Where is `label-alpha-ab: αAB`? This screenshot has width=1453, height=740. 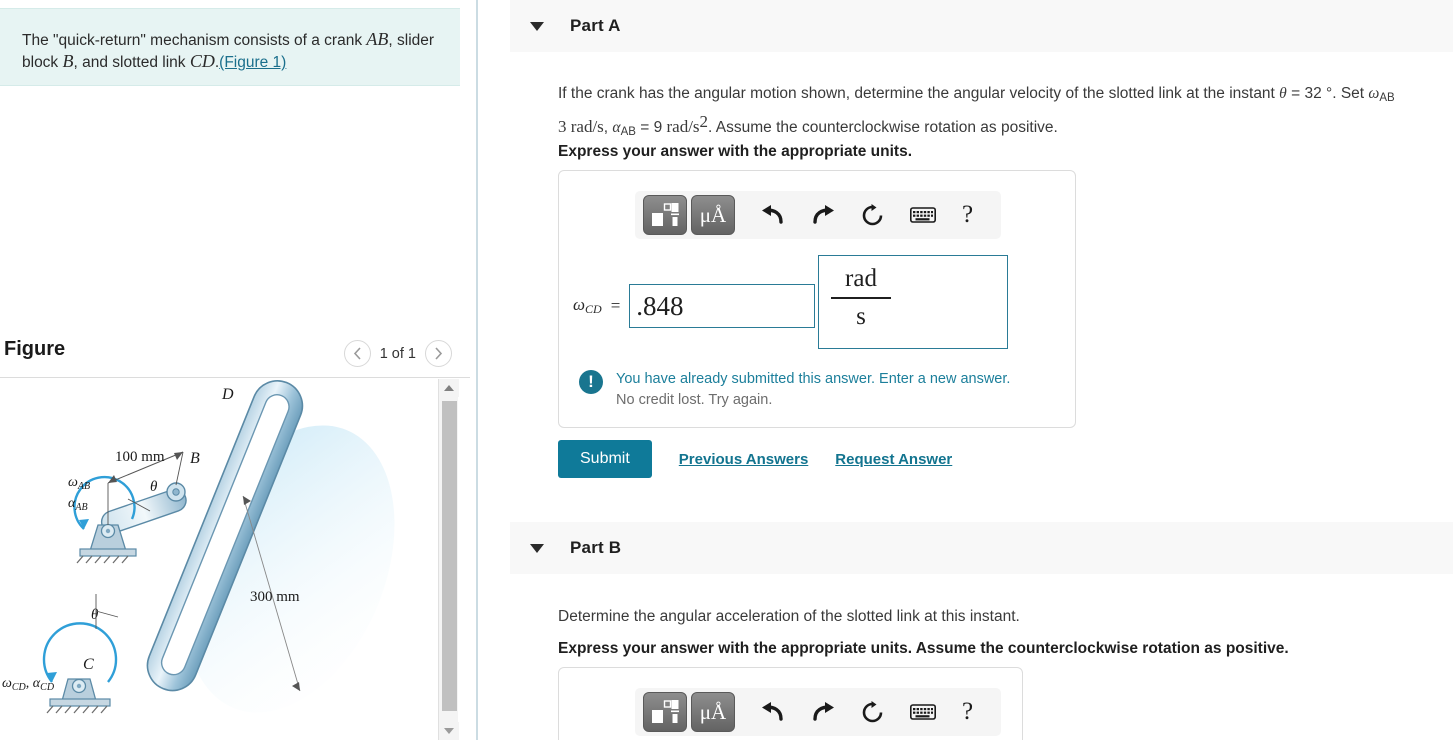
label-alpha-ab: αAB is located at coordinates (78, 504).